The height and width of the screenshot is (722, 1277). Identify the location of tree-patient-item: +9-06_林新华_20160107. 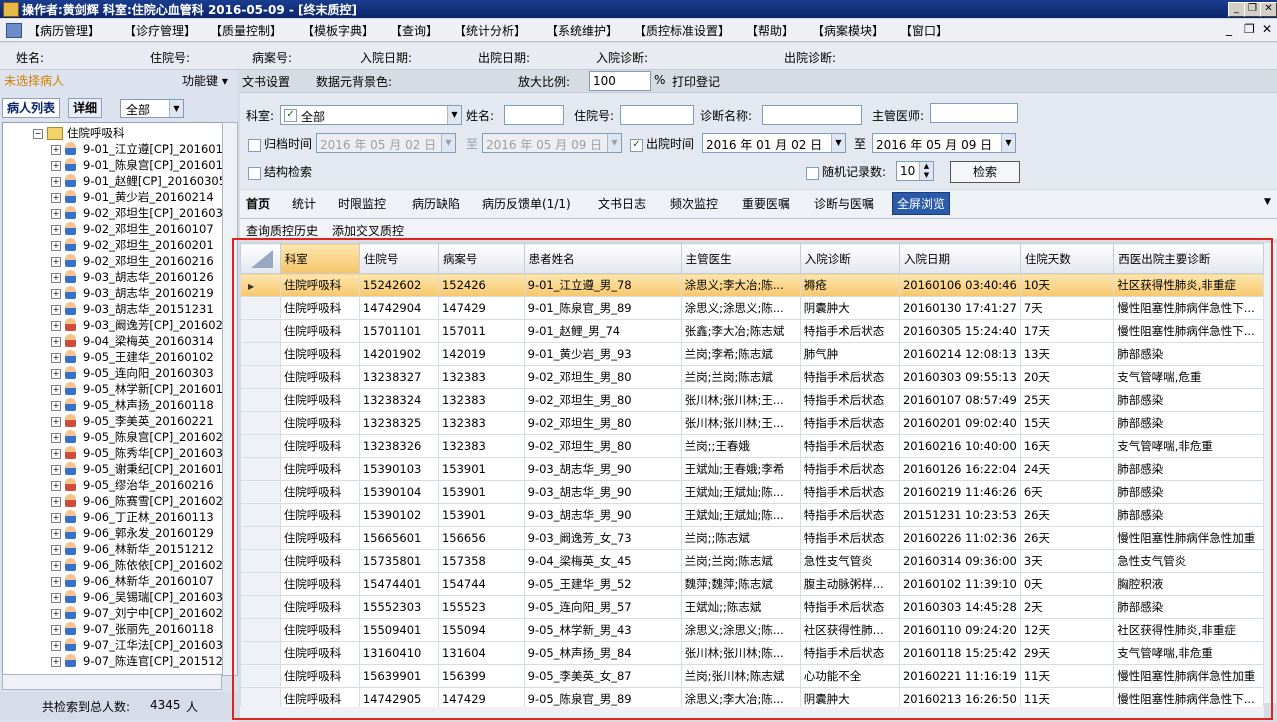
(113, 581).